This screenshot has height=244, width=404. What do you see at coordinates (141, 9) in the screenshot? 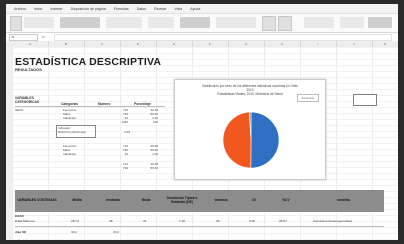
I see `menu-data: Datos` at bounding box center [141, 9].